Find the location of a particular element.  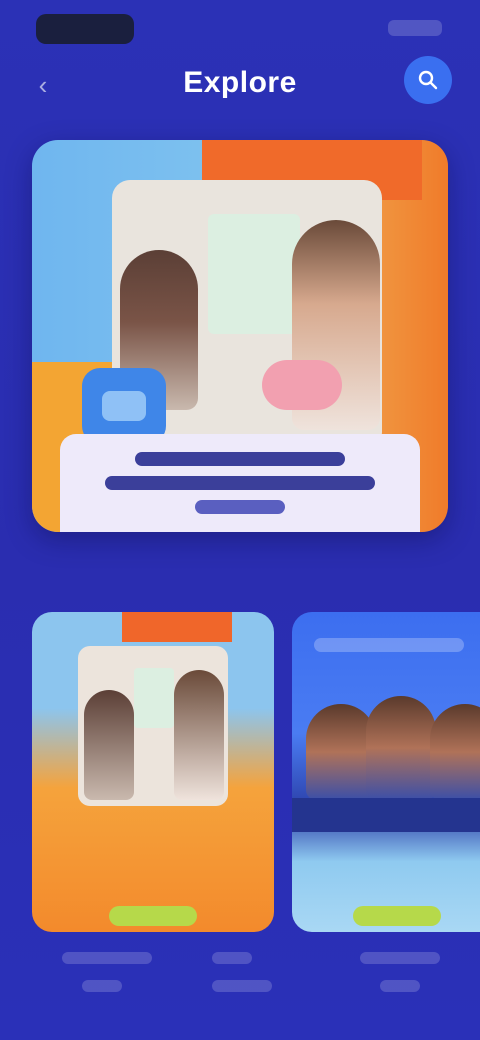

search-icon-glyph is located at coordinates (428, 80).